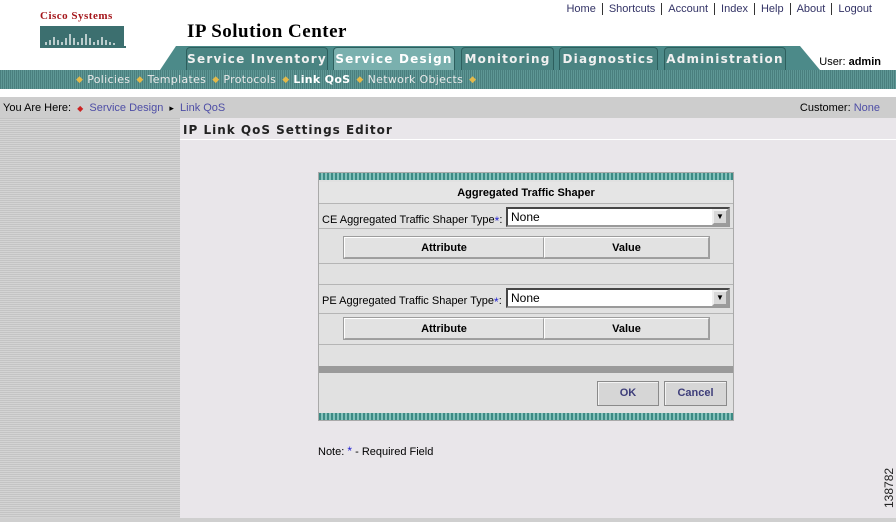 The width and height of the screenshot is (896, 522). Describe the element at coordinates (331, 452) in the screenshot. I see `note-prefix: Note:` at that location.